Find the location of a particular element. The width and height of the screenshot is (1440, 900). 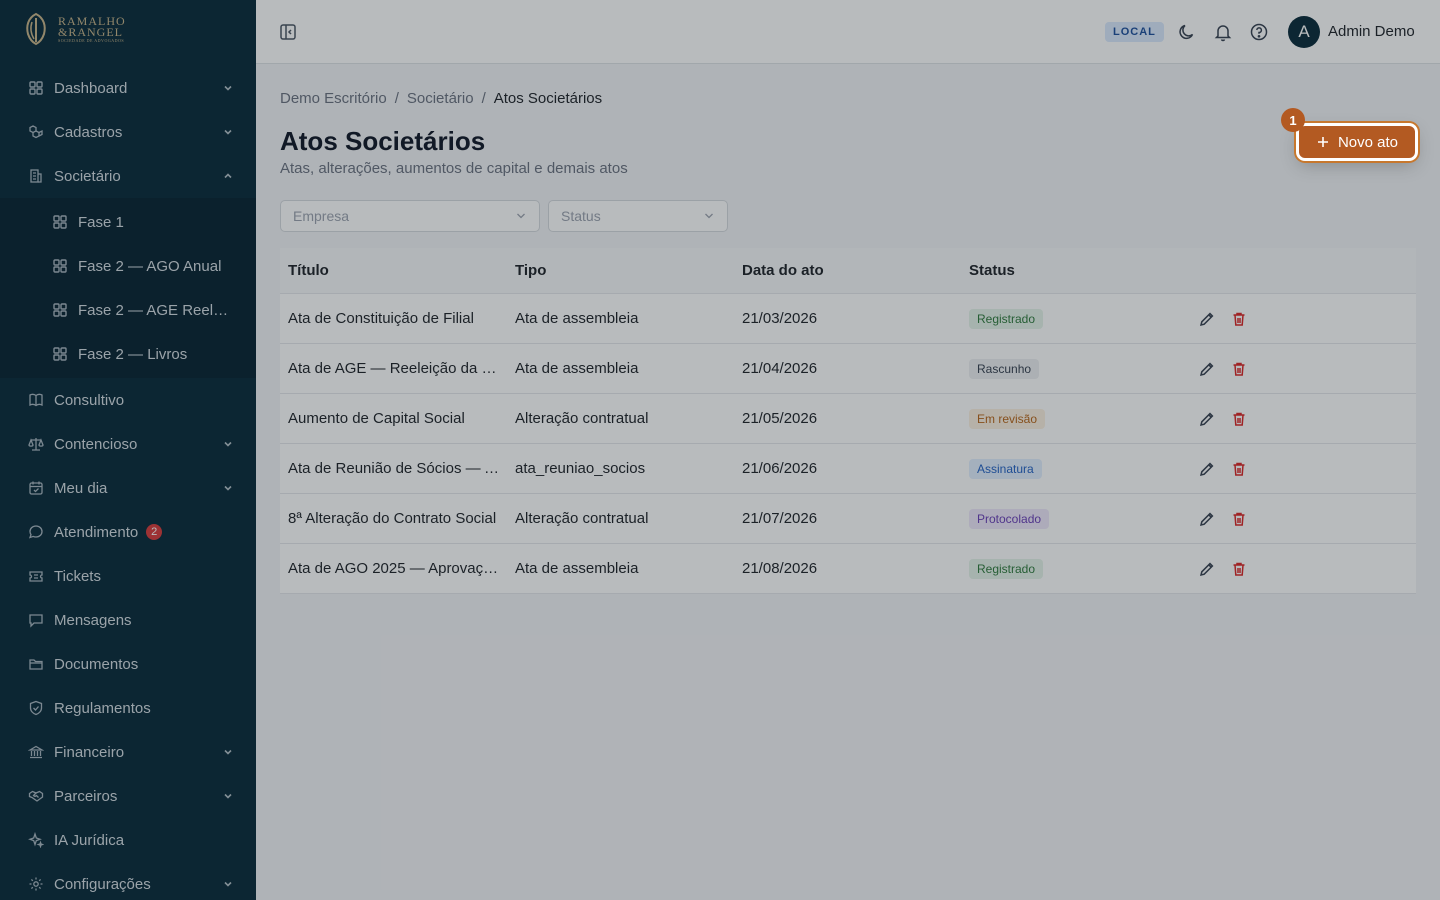

status-badge: Rascunho is located at coordinates (1004, 368).